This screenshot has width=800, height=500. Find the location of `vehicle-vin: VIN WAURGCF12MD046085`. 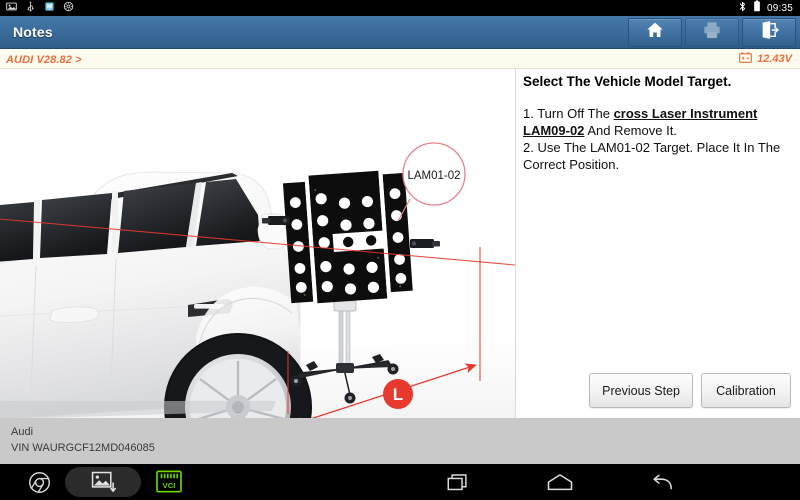

vehicle-vin: VIN WAURGCF12MD046085 is located at coordinates (83, 448).